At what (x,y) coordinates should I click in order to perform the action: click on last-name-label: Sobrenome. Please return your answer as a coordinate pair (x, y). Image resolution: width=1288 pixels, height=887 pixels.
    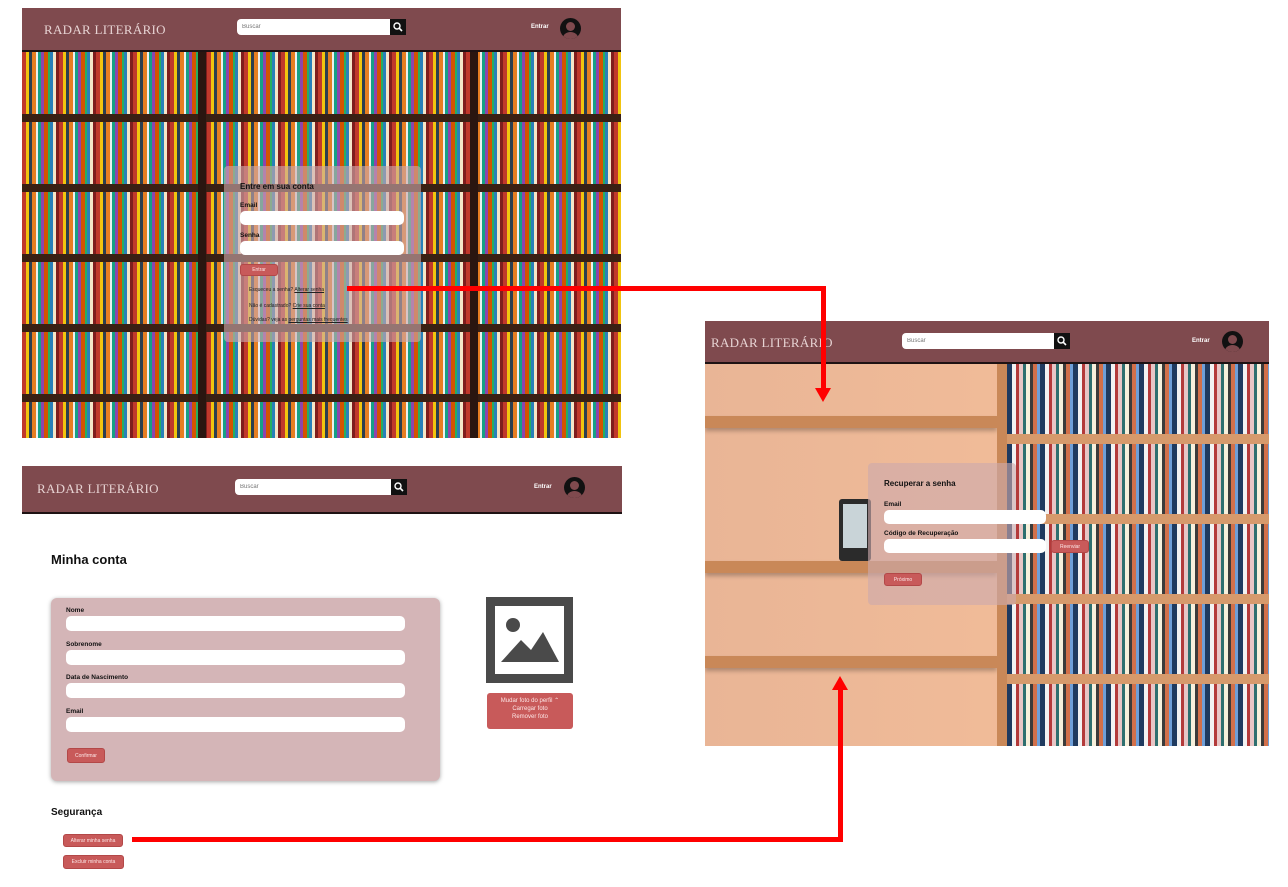
    Looking at the image, I should click on (84, 644).